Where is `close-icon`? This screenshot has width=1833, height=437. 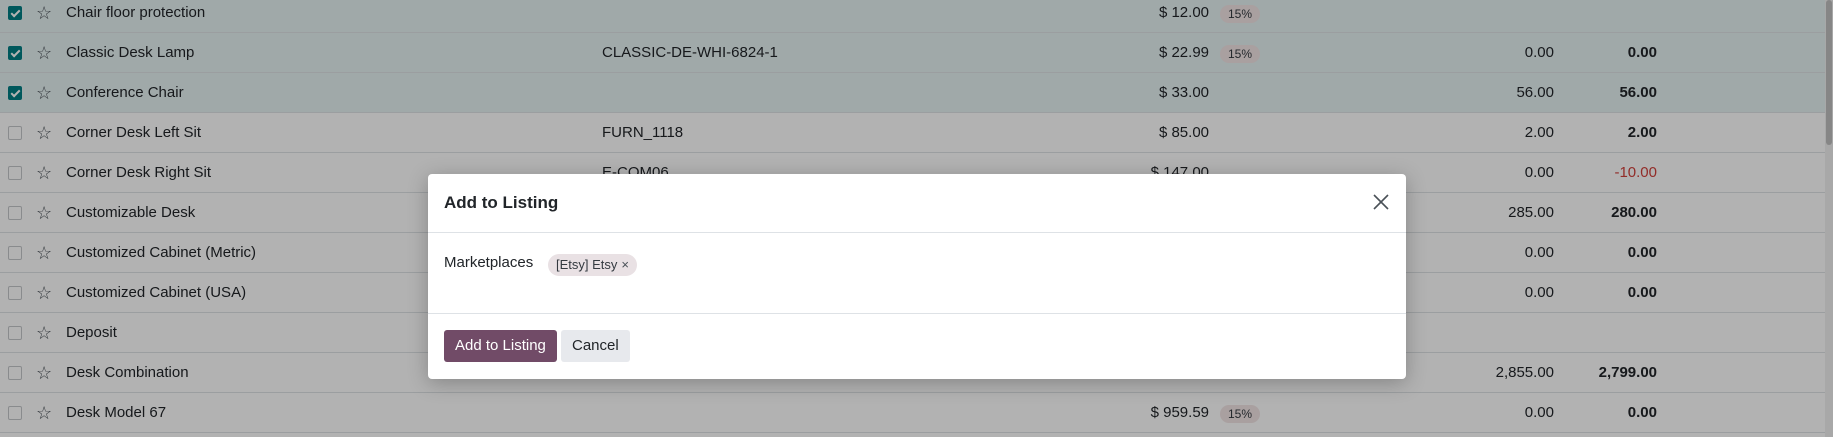 close-icon is located at coordinates (1381, 202).